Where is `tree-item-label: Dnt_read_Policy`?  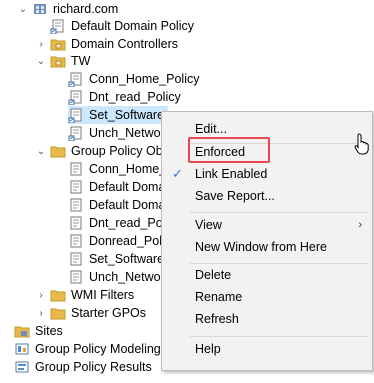
tree-item-label: Dnt_read_Policy is located at coordinates (135, 97).